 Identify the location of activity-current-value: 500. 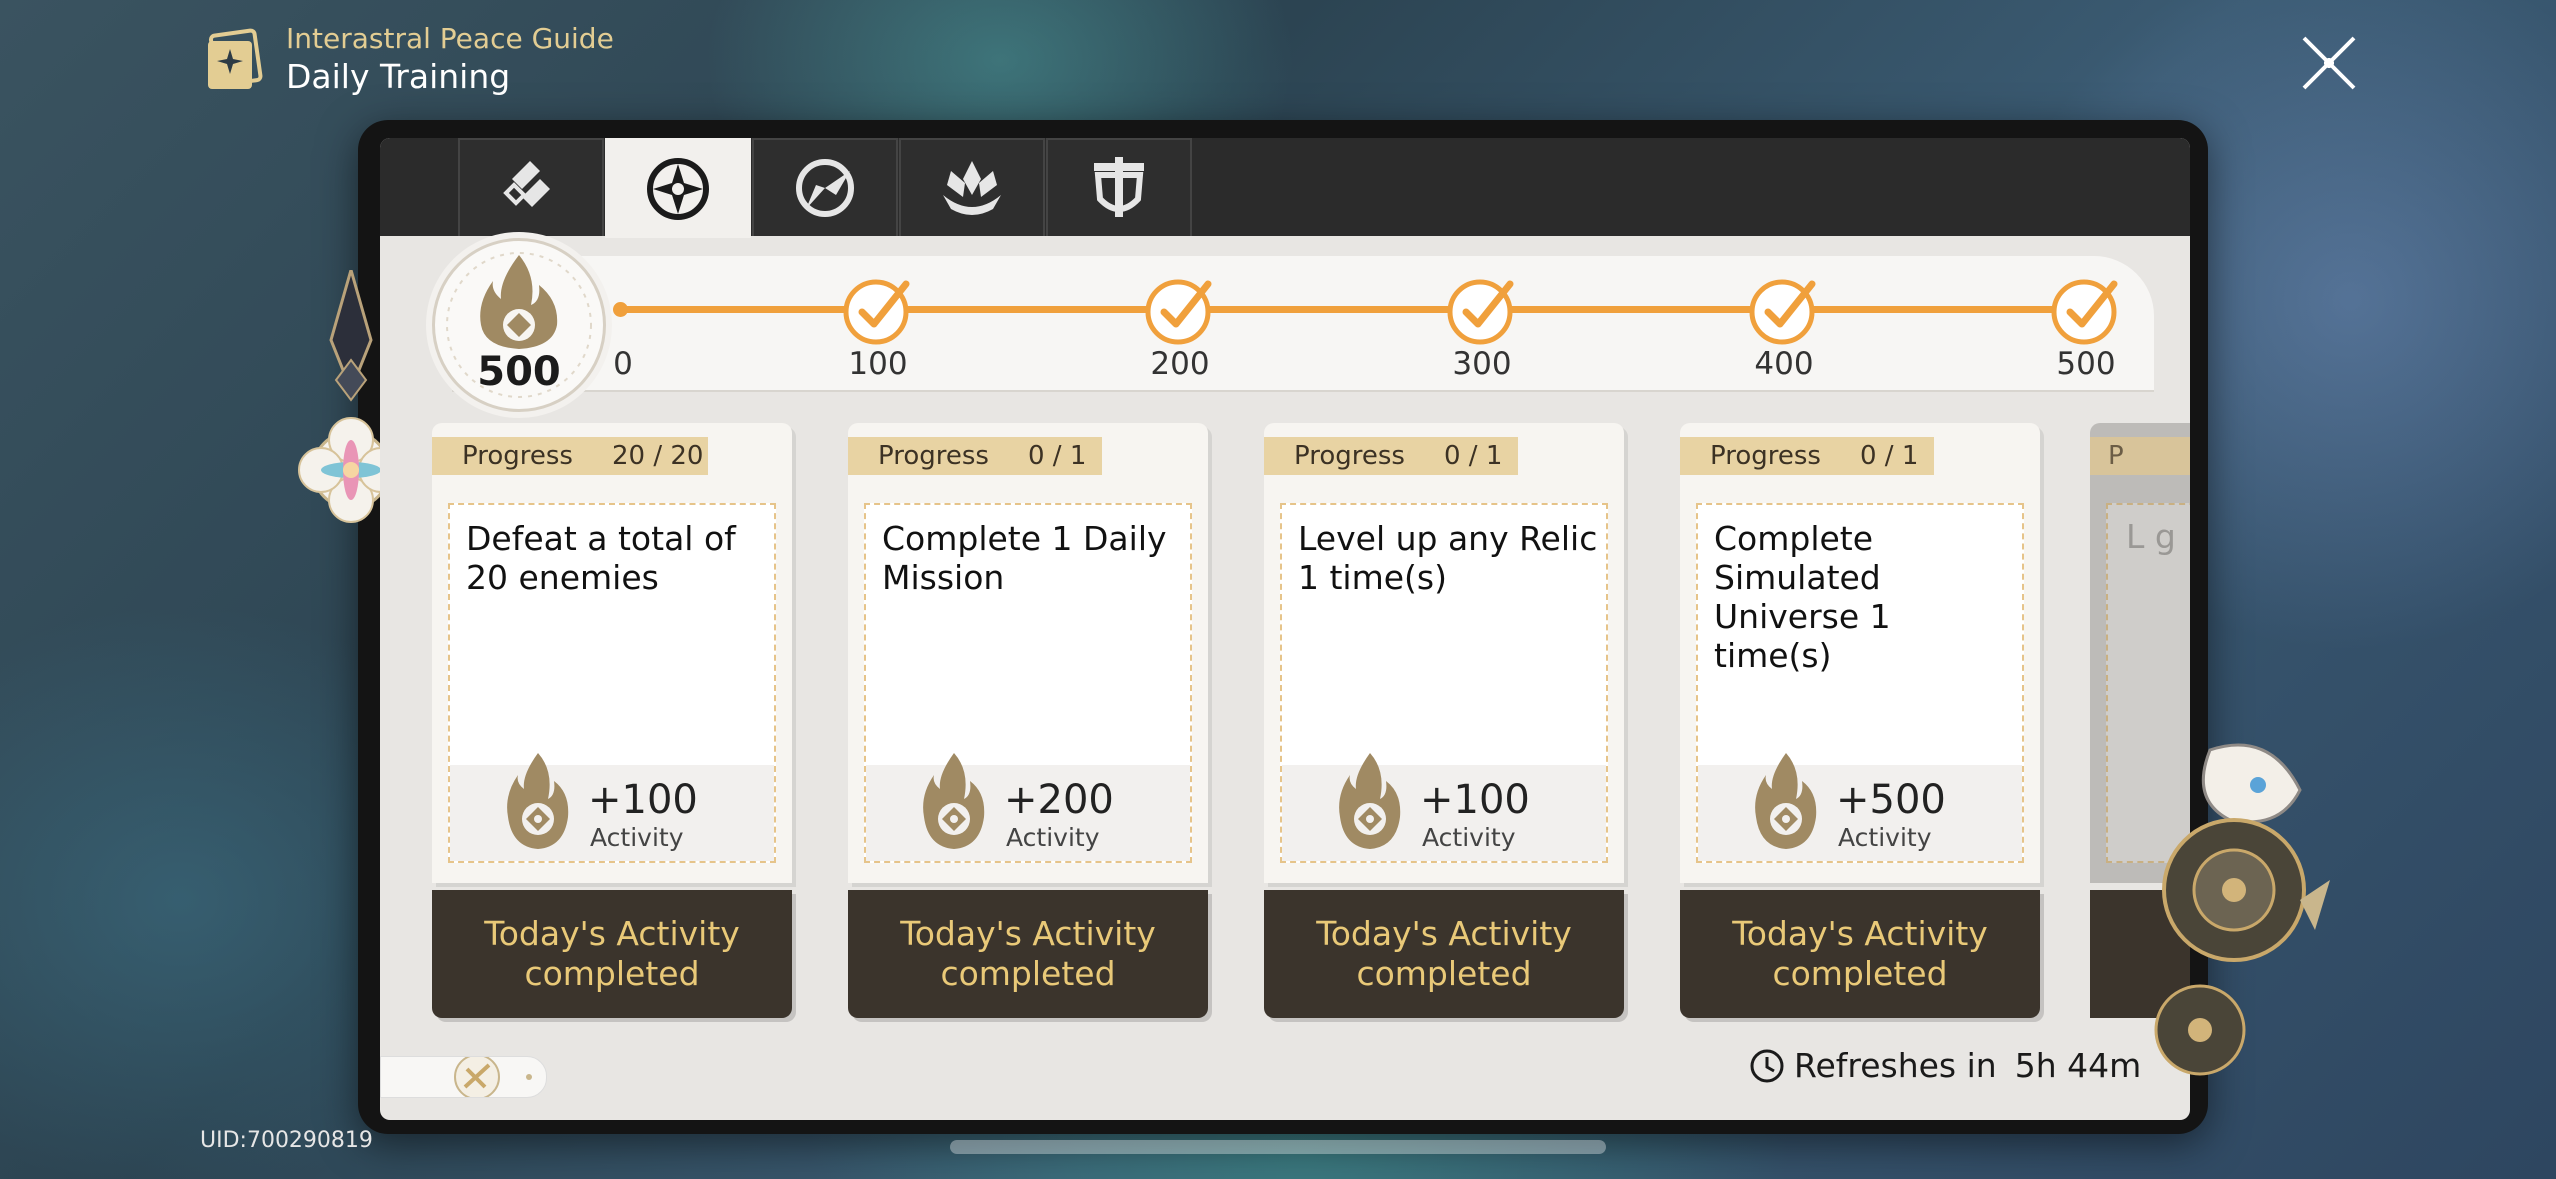
(519, 372).